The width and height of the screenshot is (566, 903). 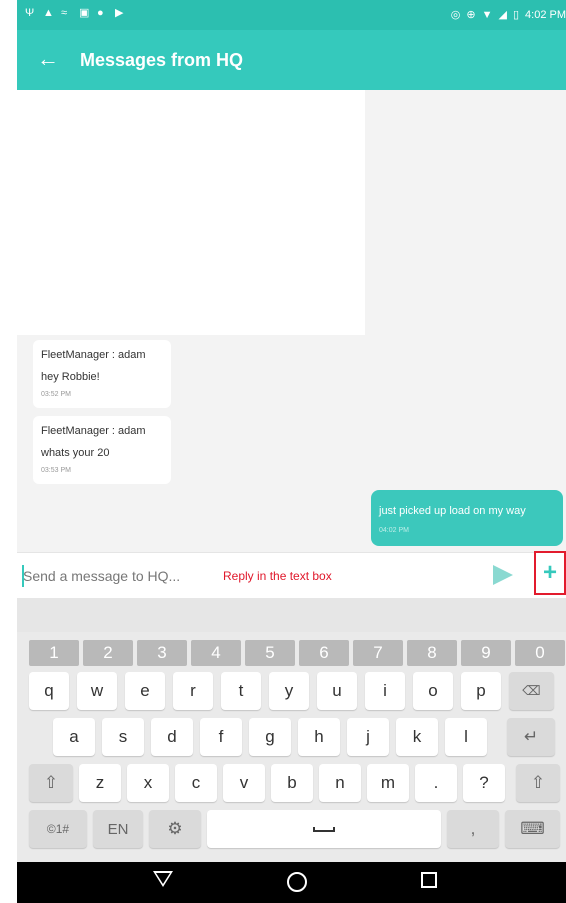 I want to click on bug-icon: ●, so click(x=100, y=13).